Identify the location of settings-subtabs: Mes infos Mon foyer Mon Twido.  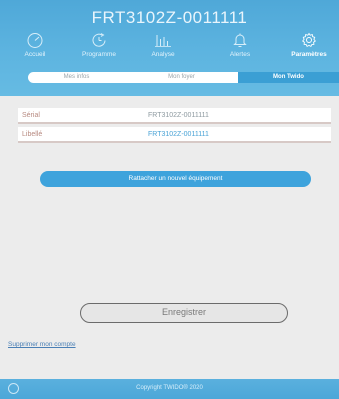
(183, 77).